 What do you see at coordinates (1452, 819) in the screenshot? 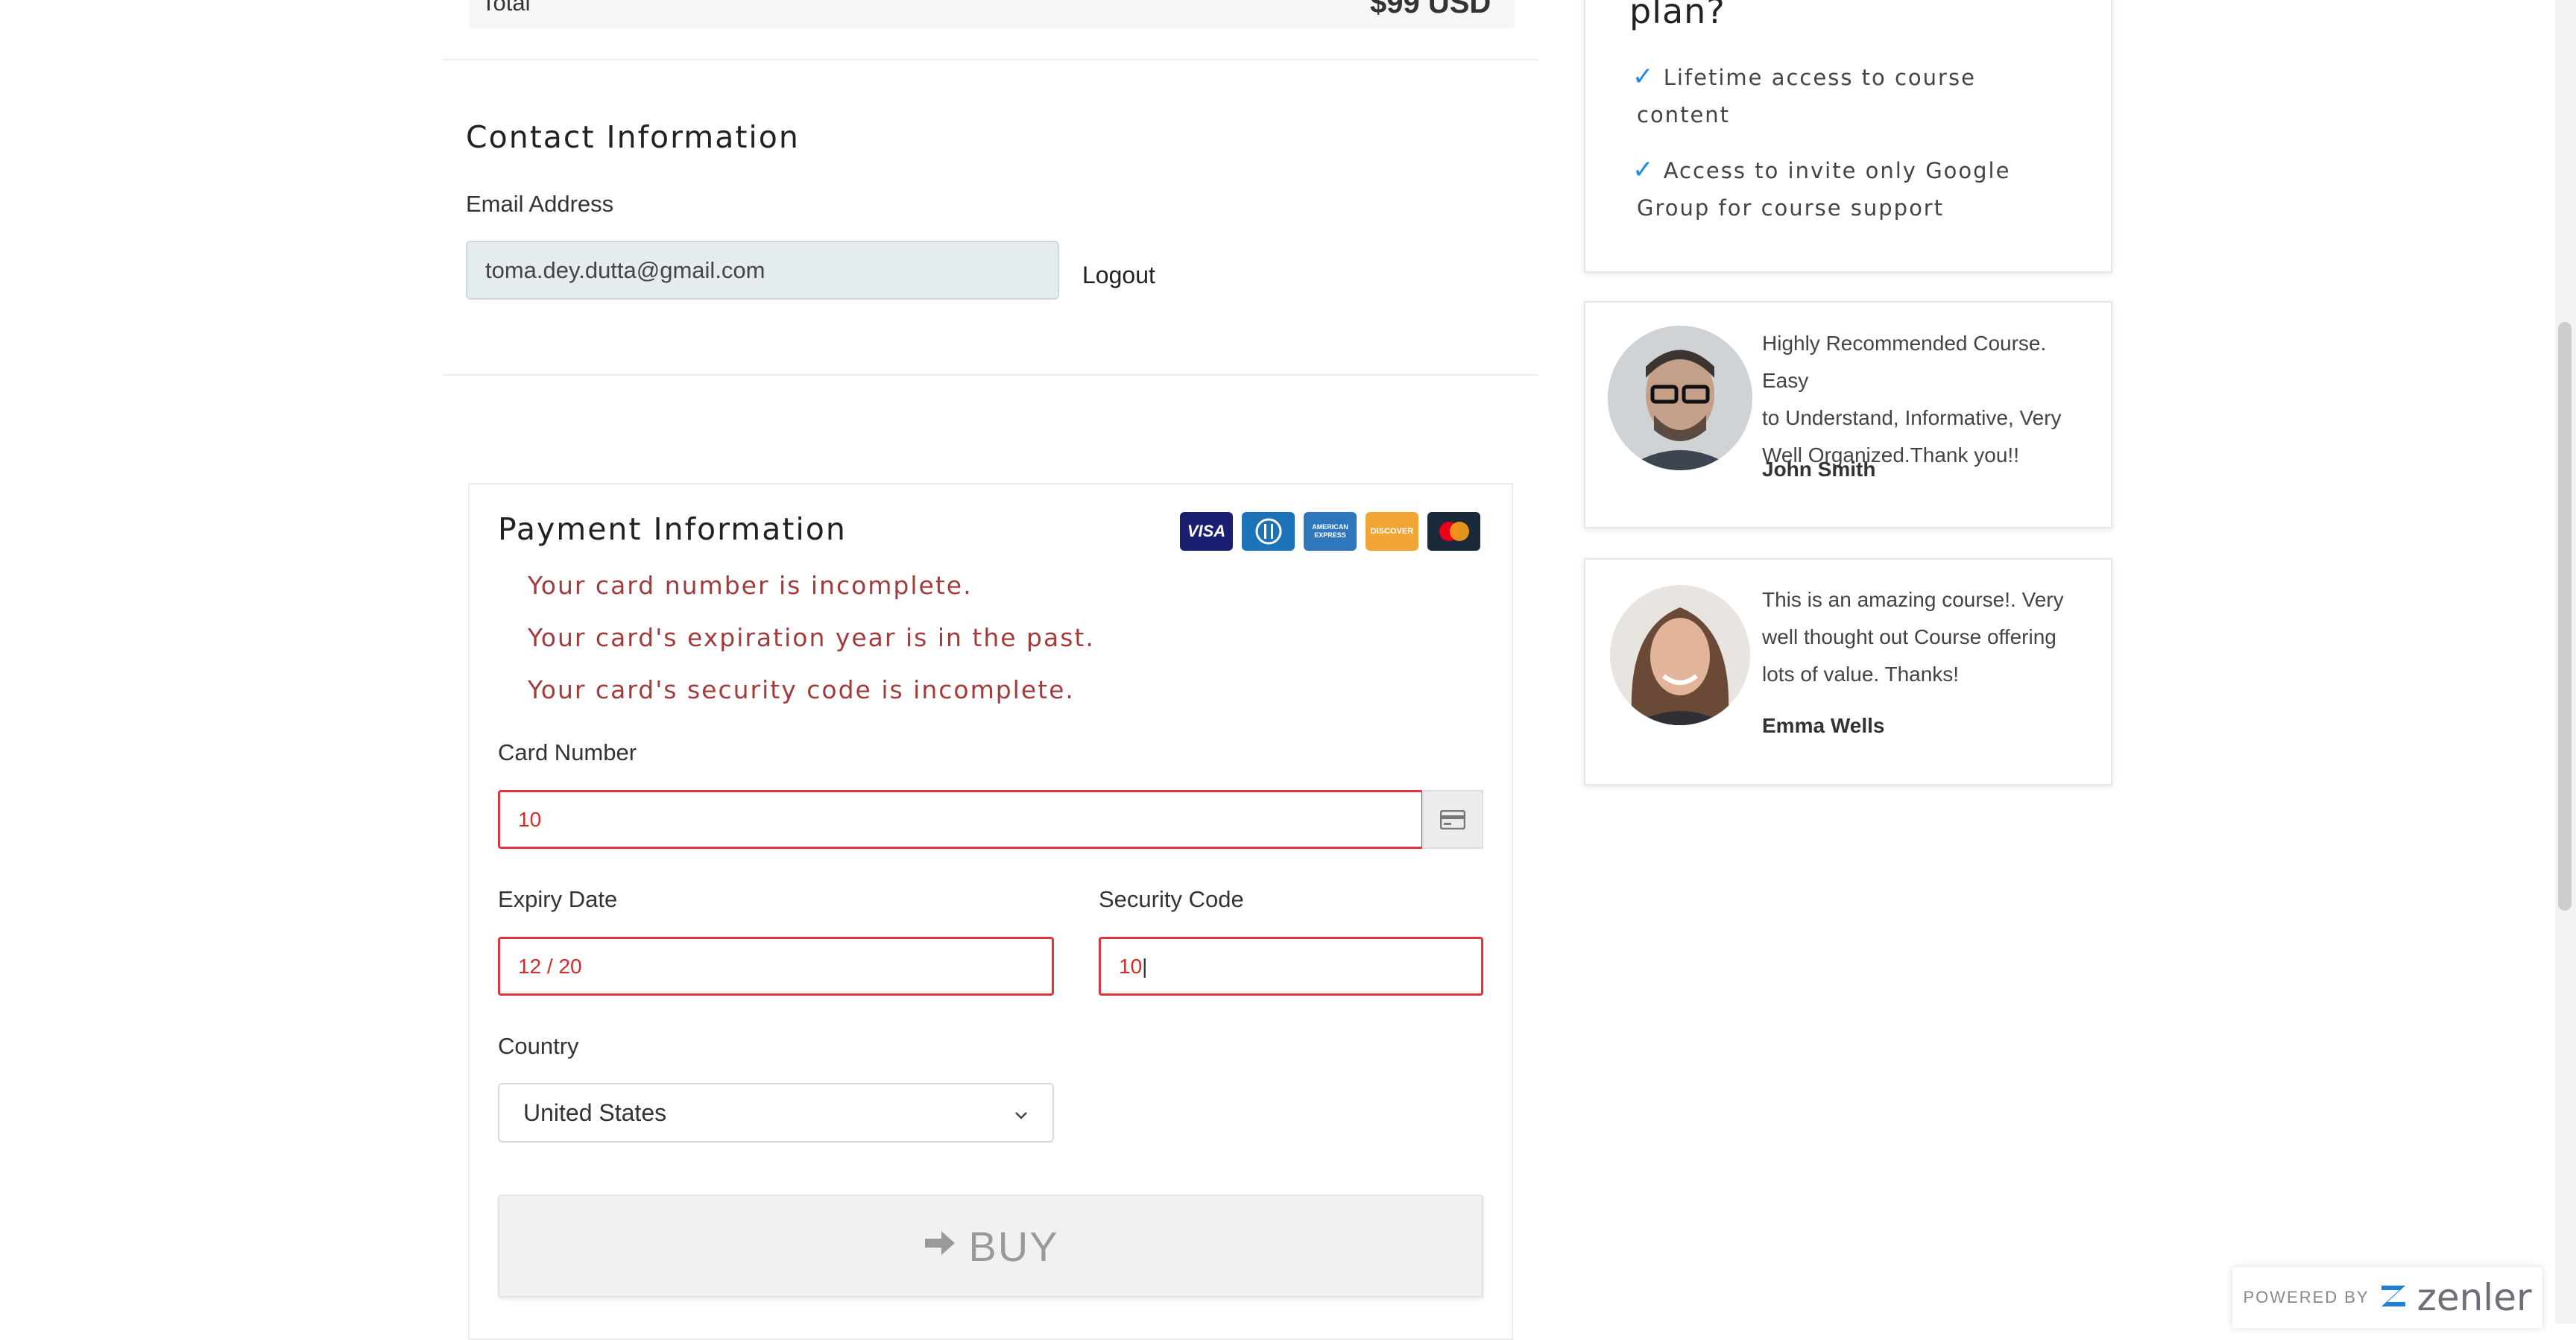
I see `credit-card-icon` at bounding box center [1452, 819].